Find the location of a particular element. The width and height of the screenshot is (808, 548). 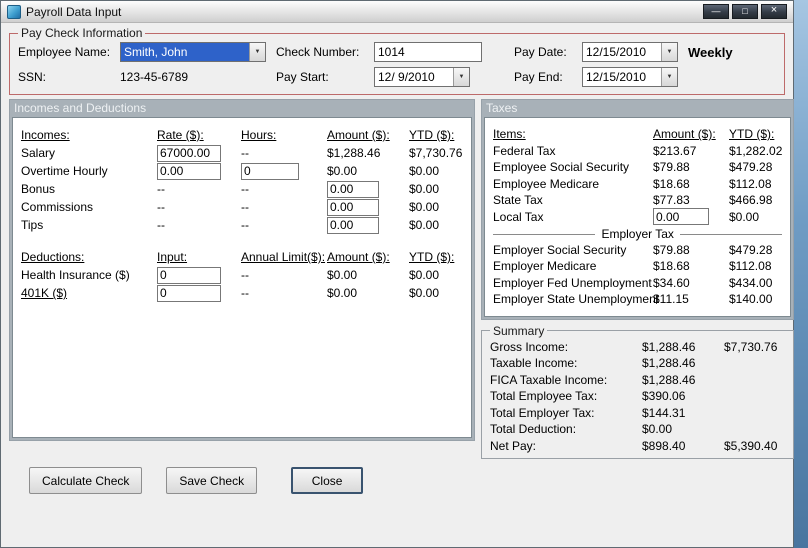

401k-input is located at coordinates (189, 293).